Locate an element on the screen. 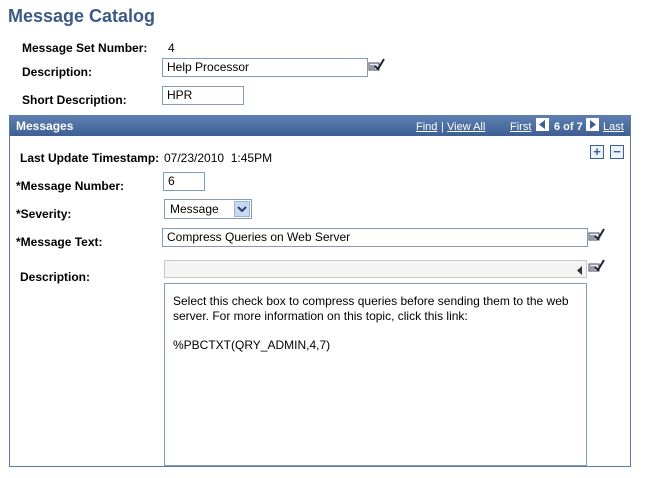 Image resolution: width=647 pixels, height=478 pixels. severity-select: Message is located at coordinates (208, 209).